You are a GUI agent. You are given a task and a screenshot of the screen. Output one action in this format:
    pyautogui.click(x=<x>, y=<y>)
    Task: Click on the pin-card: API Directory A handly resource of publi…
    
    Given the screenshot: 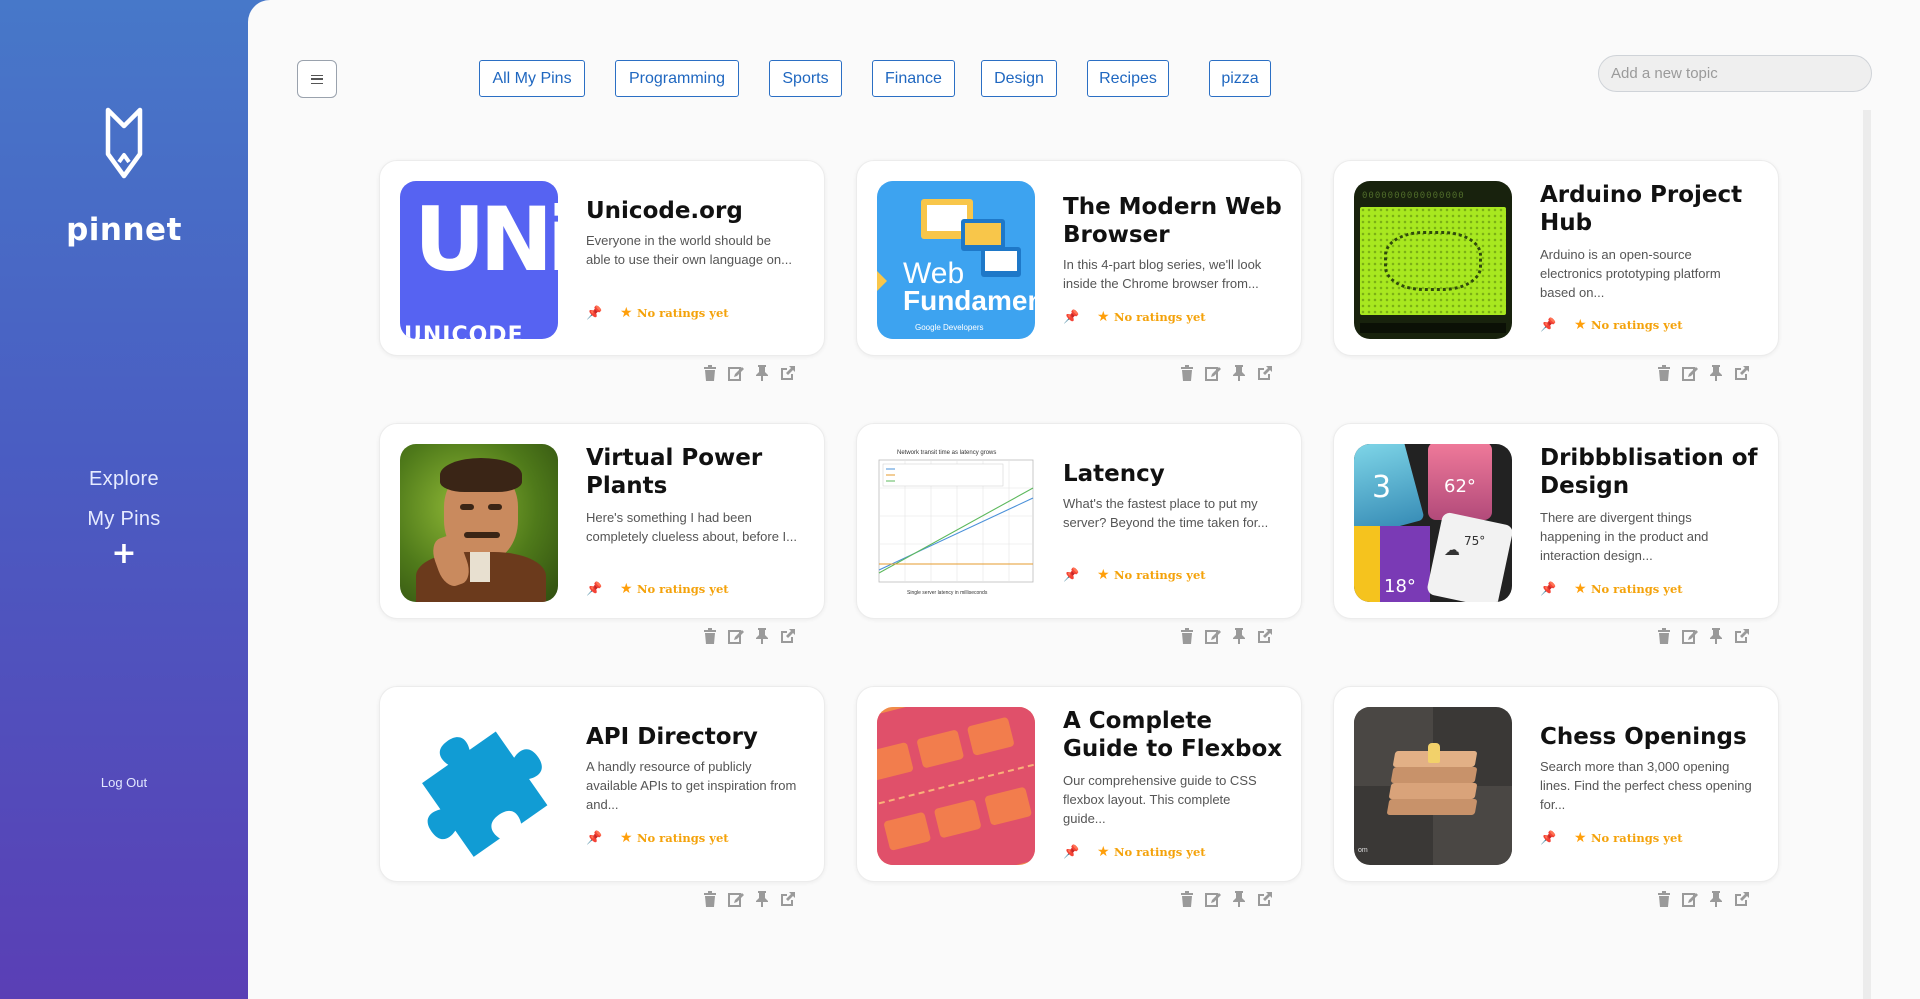 What is the action you would take?
    pyautogui.click(x=602, y=784)
    